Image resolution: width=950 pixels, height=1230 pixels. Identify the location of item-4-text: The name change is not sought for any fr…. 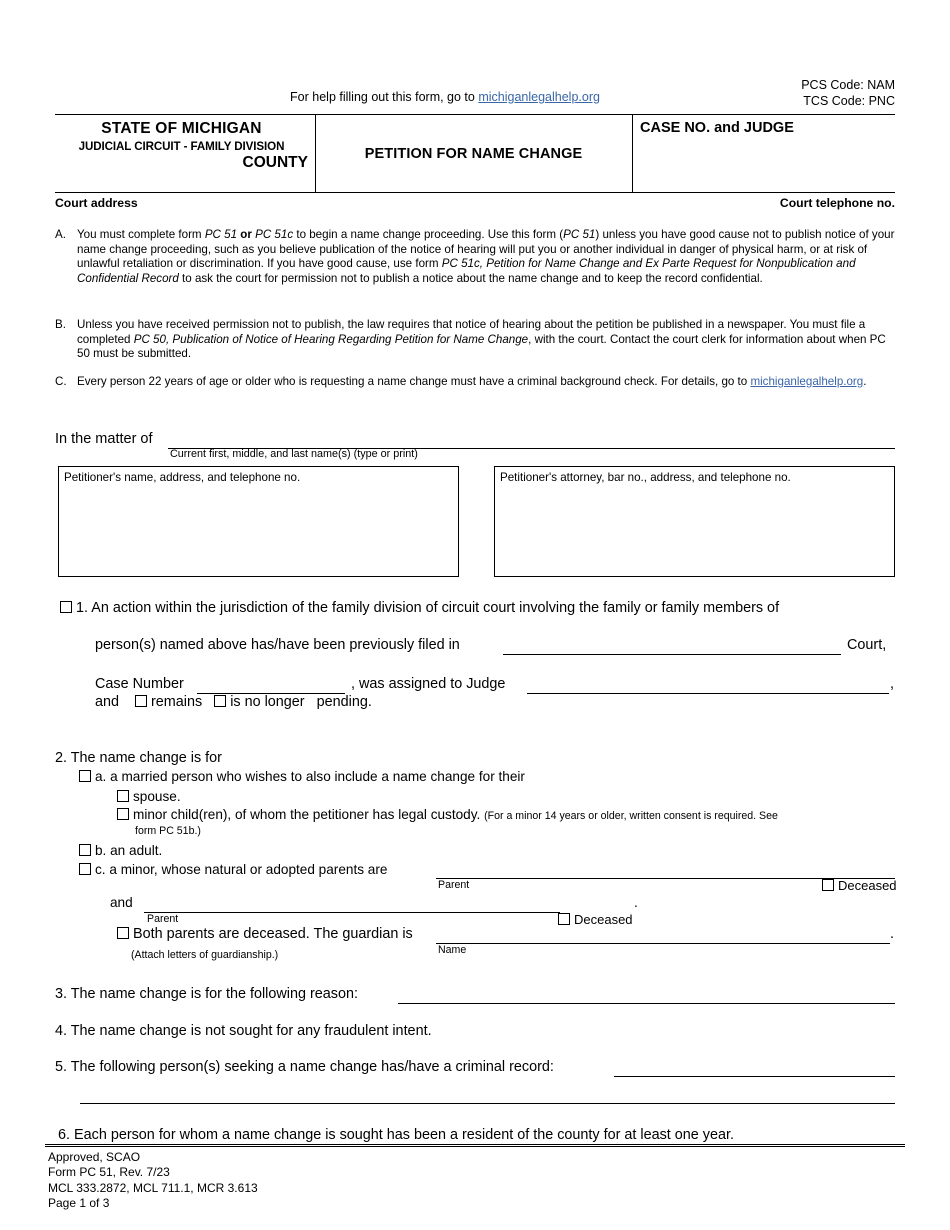
(251, 1031).